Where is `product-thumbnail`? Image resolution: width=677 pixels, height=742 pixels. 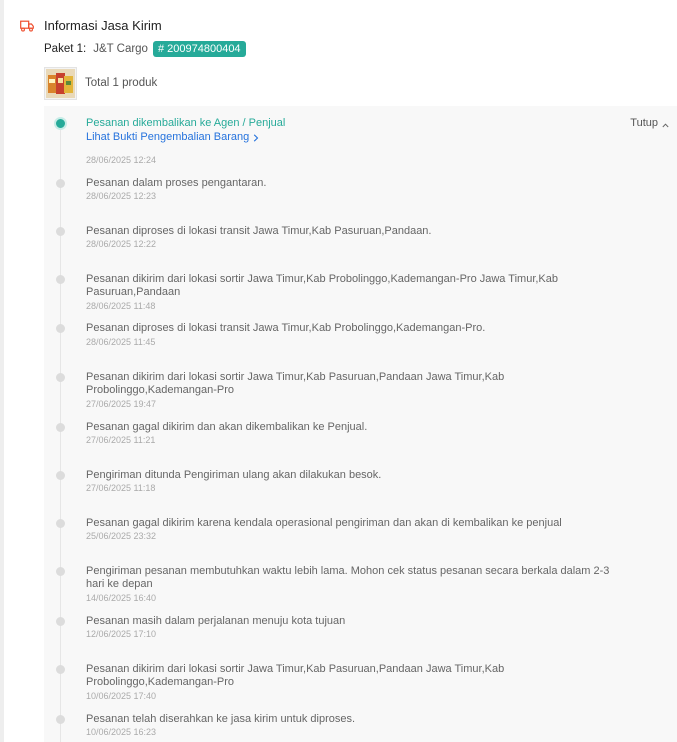 product-thumbnail is located at coordinates (60, 83).